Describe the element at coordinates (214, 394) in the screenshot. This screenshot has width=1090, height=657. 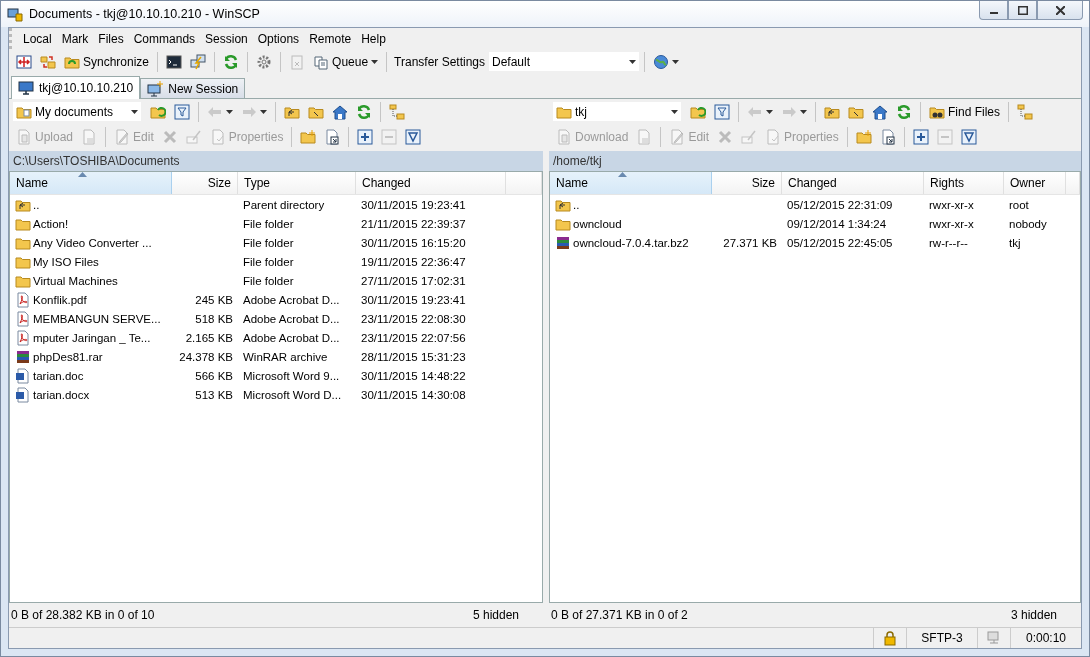
I see `table-cell: 513 KB` at that location.